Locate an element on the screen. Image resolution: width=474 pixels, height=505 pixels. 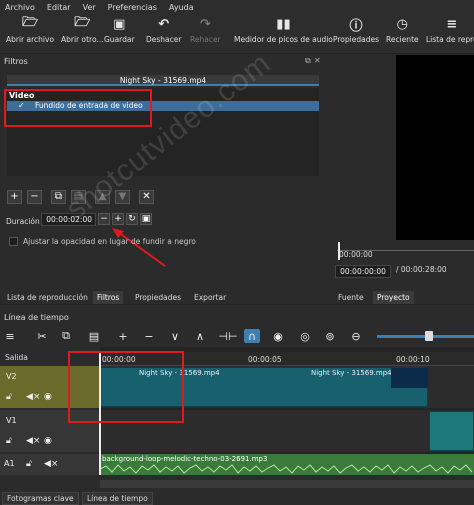
menu-ver: Ver is located at coordinates (89, 7).